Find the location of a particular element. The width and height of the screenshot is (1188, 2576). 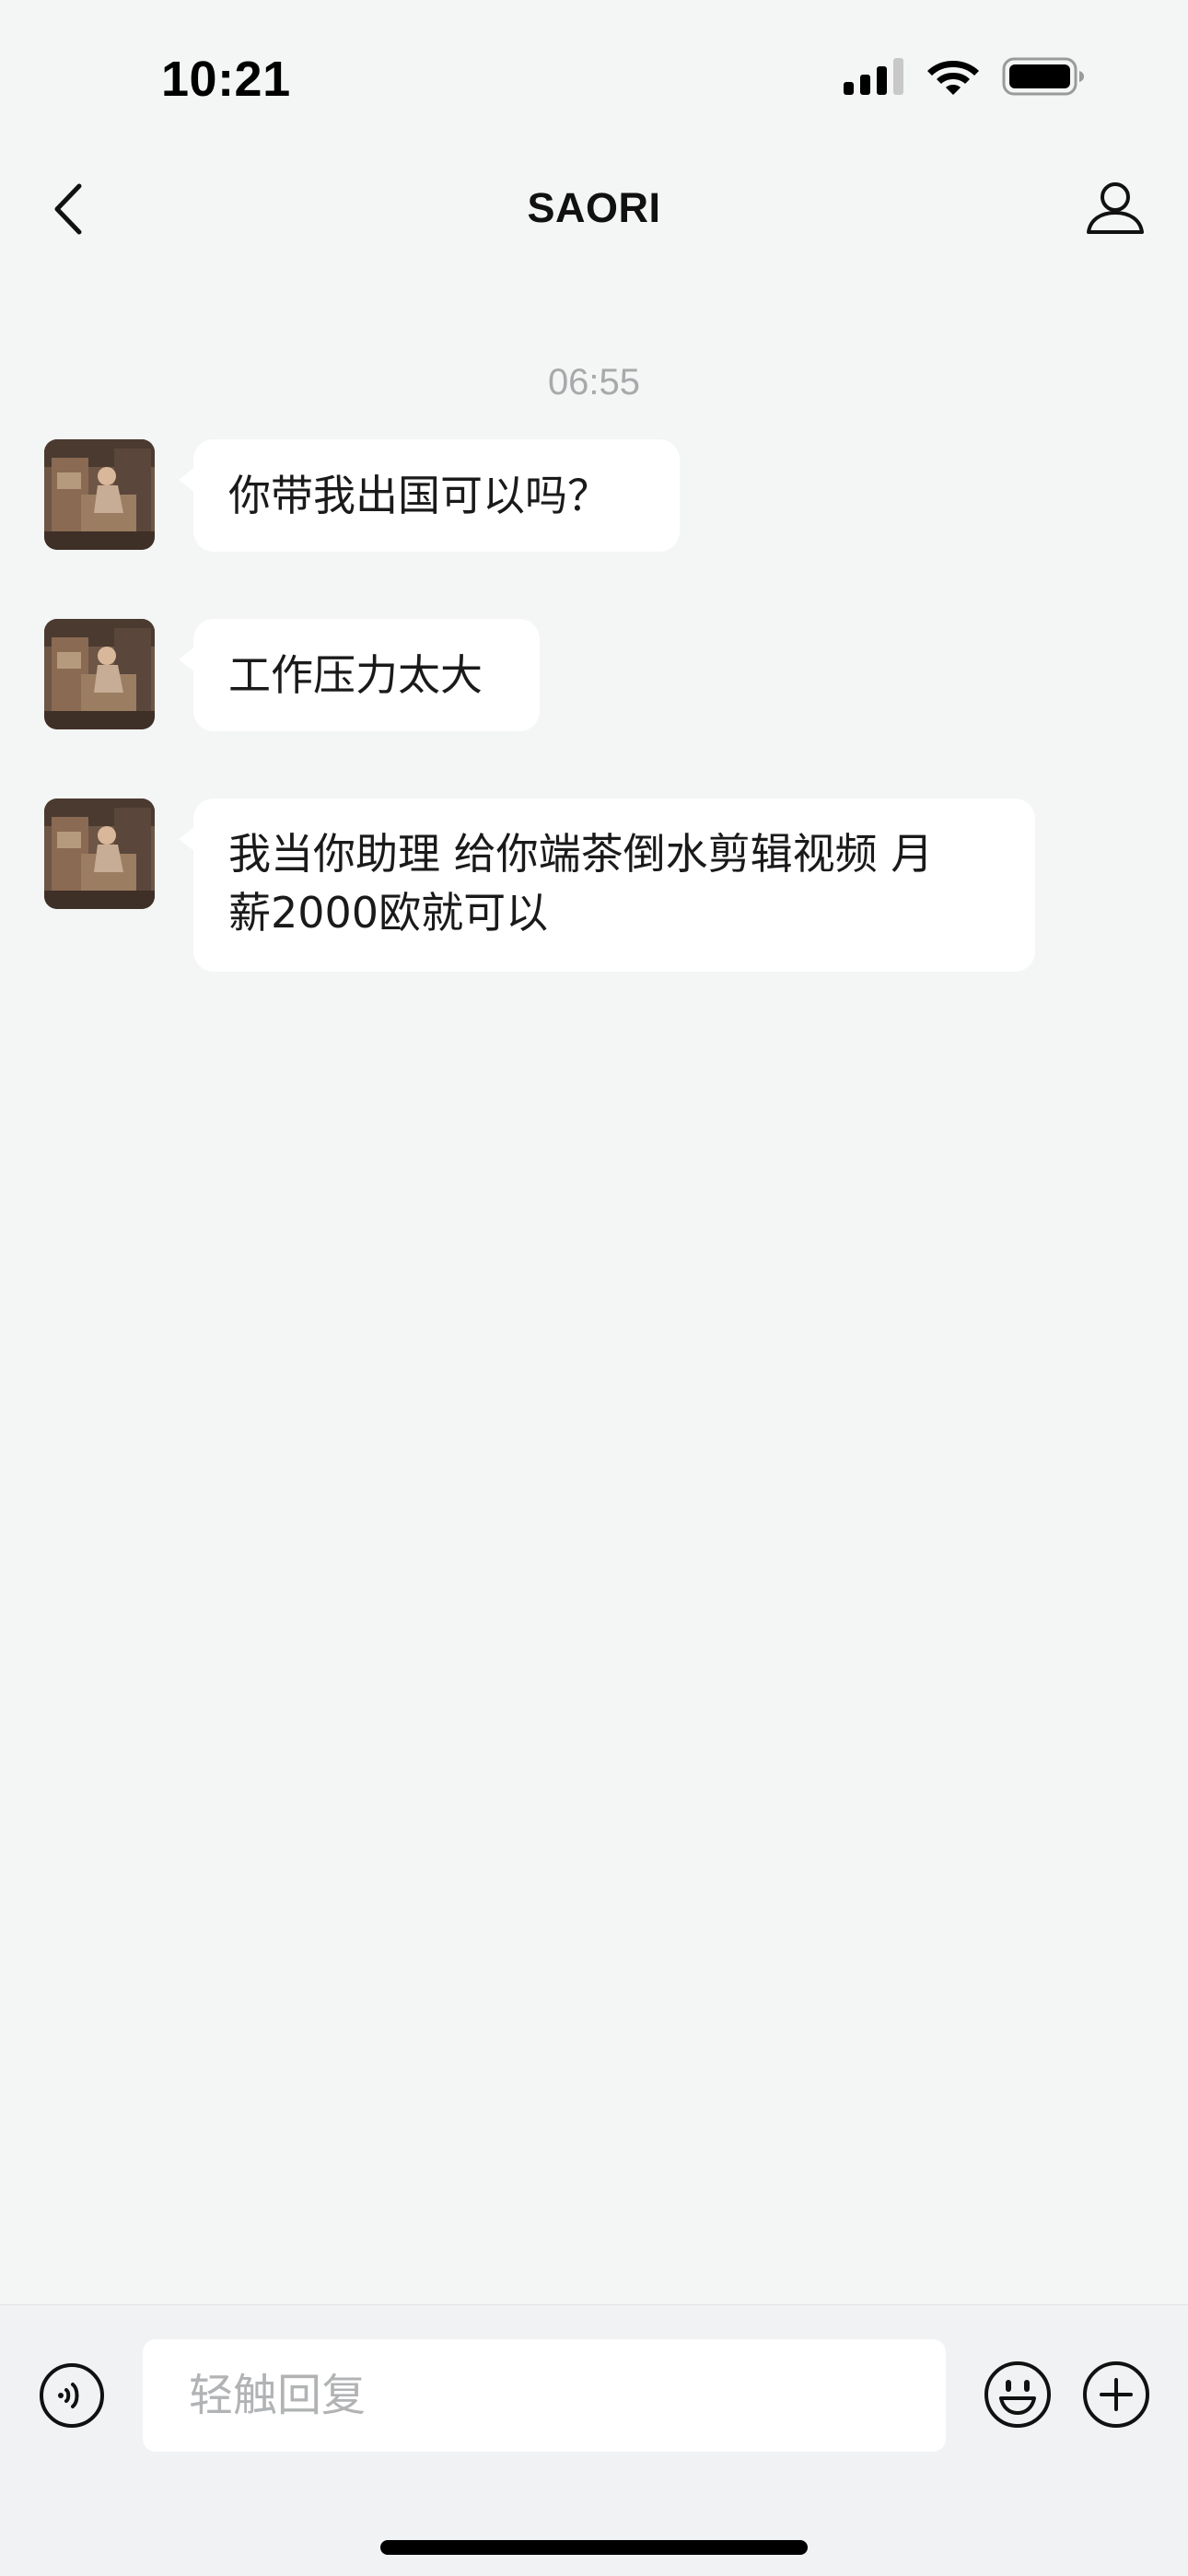

voice-icon is located at coordinates (72, 2395).